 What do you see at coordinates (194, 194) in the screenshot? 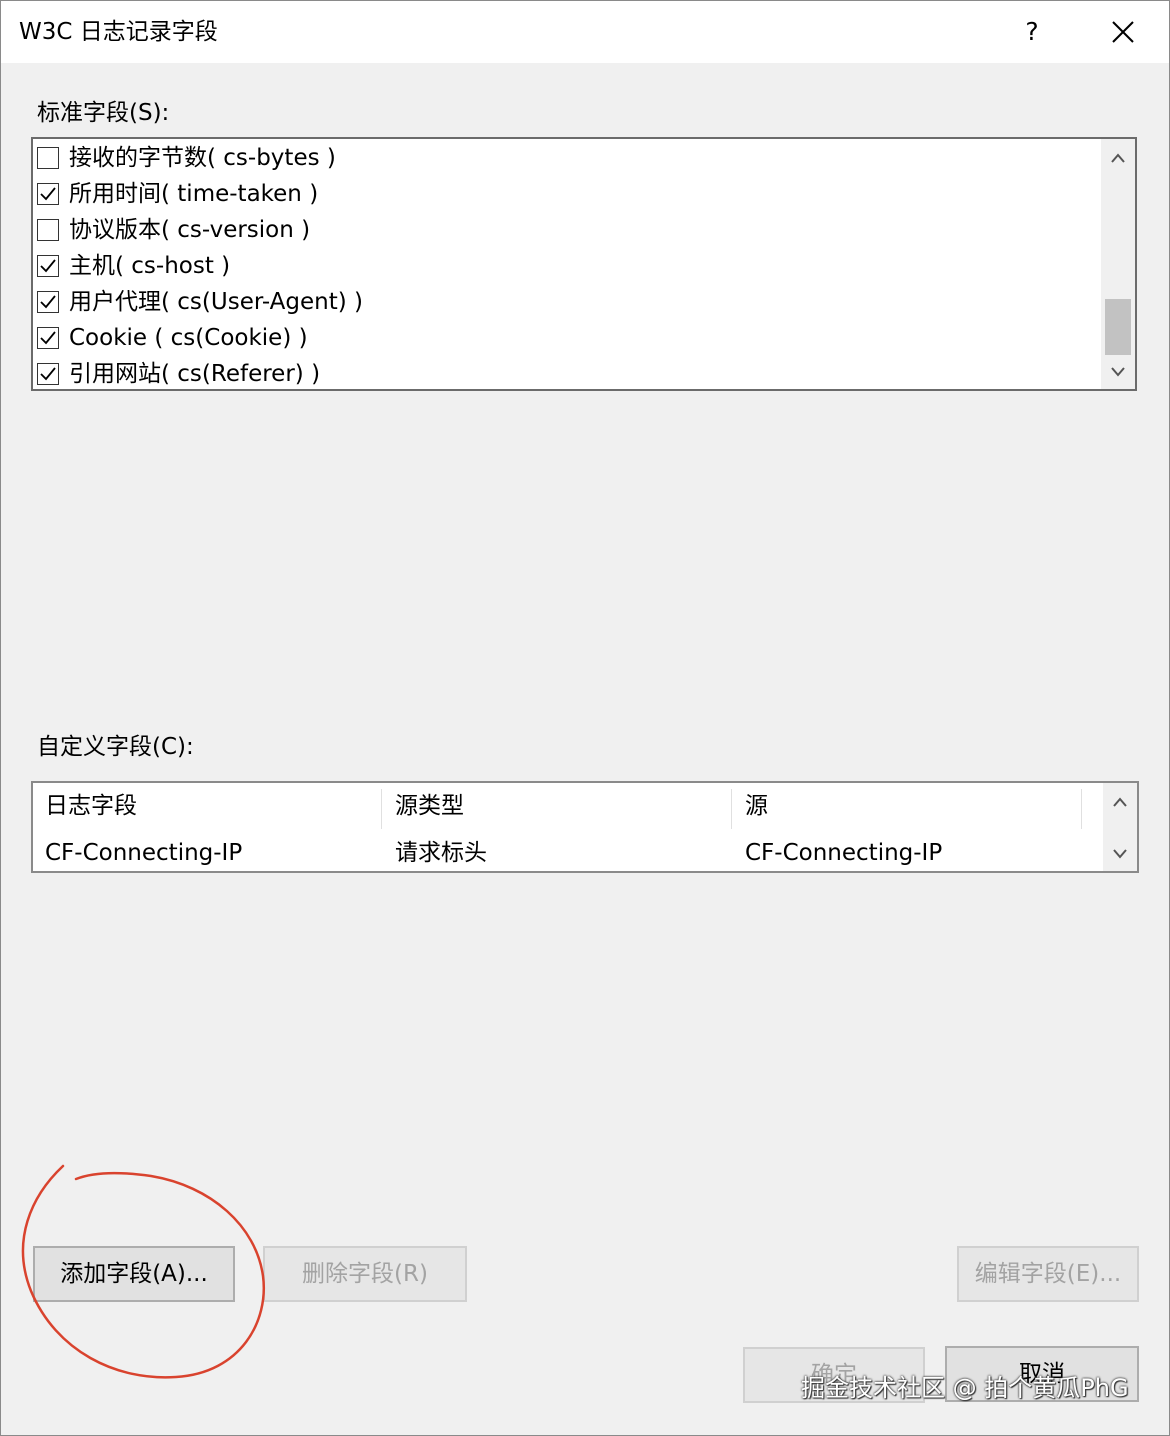
I see `standard-field-label: 所用时间( time-taken )` at bounding box center [194, 194].